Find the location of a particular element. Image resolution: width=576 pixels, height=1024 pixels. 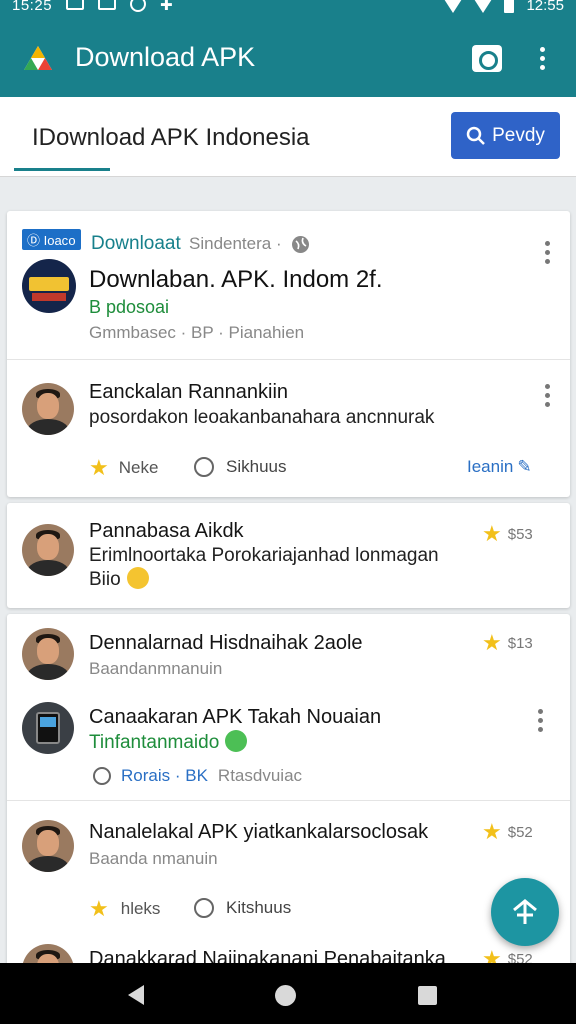

price-label: $53 is located at coordinates (520, 534).